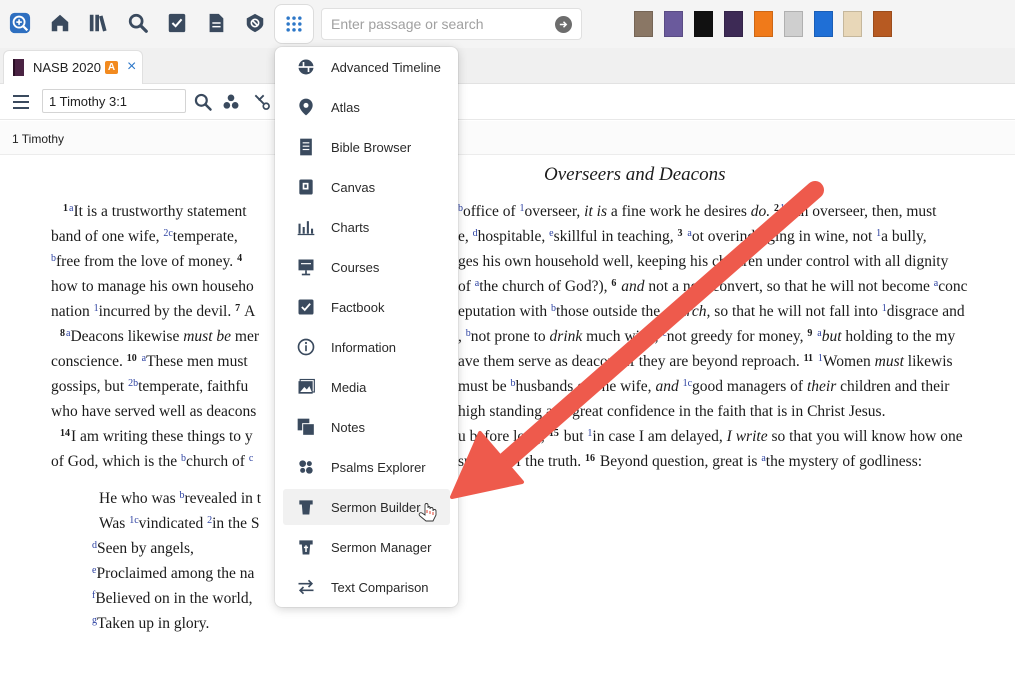 This screenshot has width=1015, height=679. What do you see at coordinates (60, 23) in the screenshot?
I see `home-icon` at bounding box center [60, 23].